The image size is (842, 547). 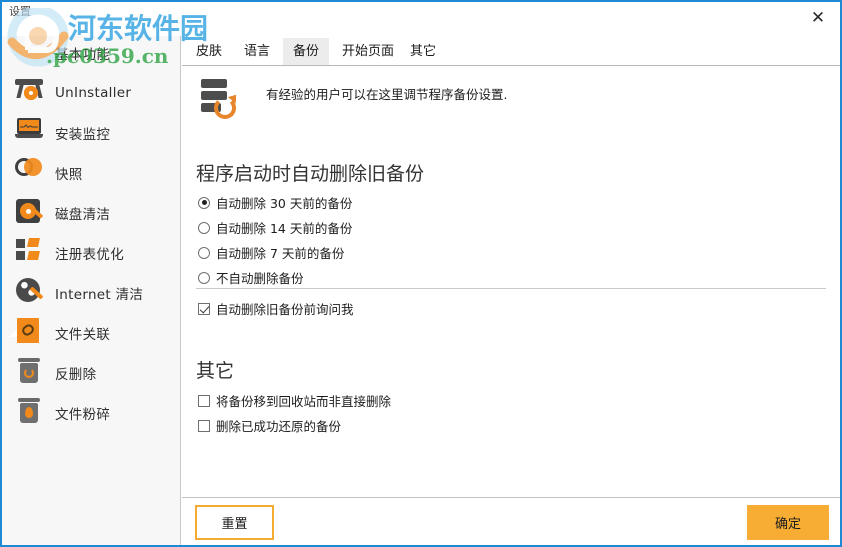 What do you see at coordinates (306, 51) in the screenshot?
I see `tab-backup: 备份` at bounding box center [306, 51].